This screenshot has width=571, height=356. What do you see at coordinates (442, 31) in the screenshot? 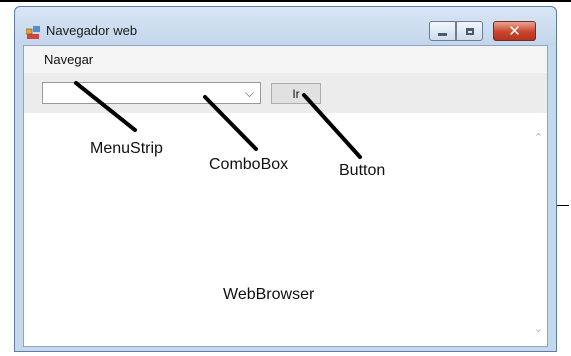
I see `minimize-button` at bounding box center [442, 31].